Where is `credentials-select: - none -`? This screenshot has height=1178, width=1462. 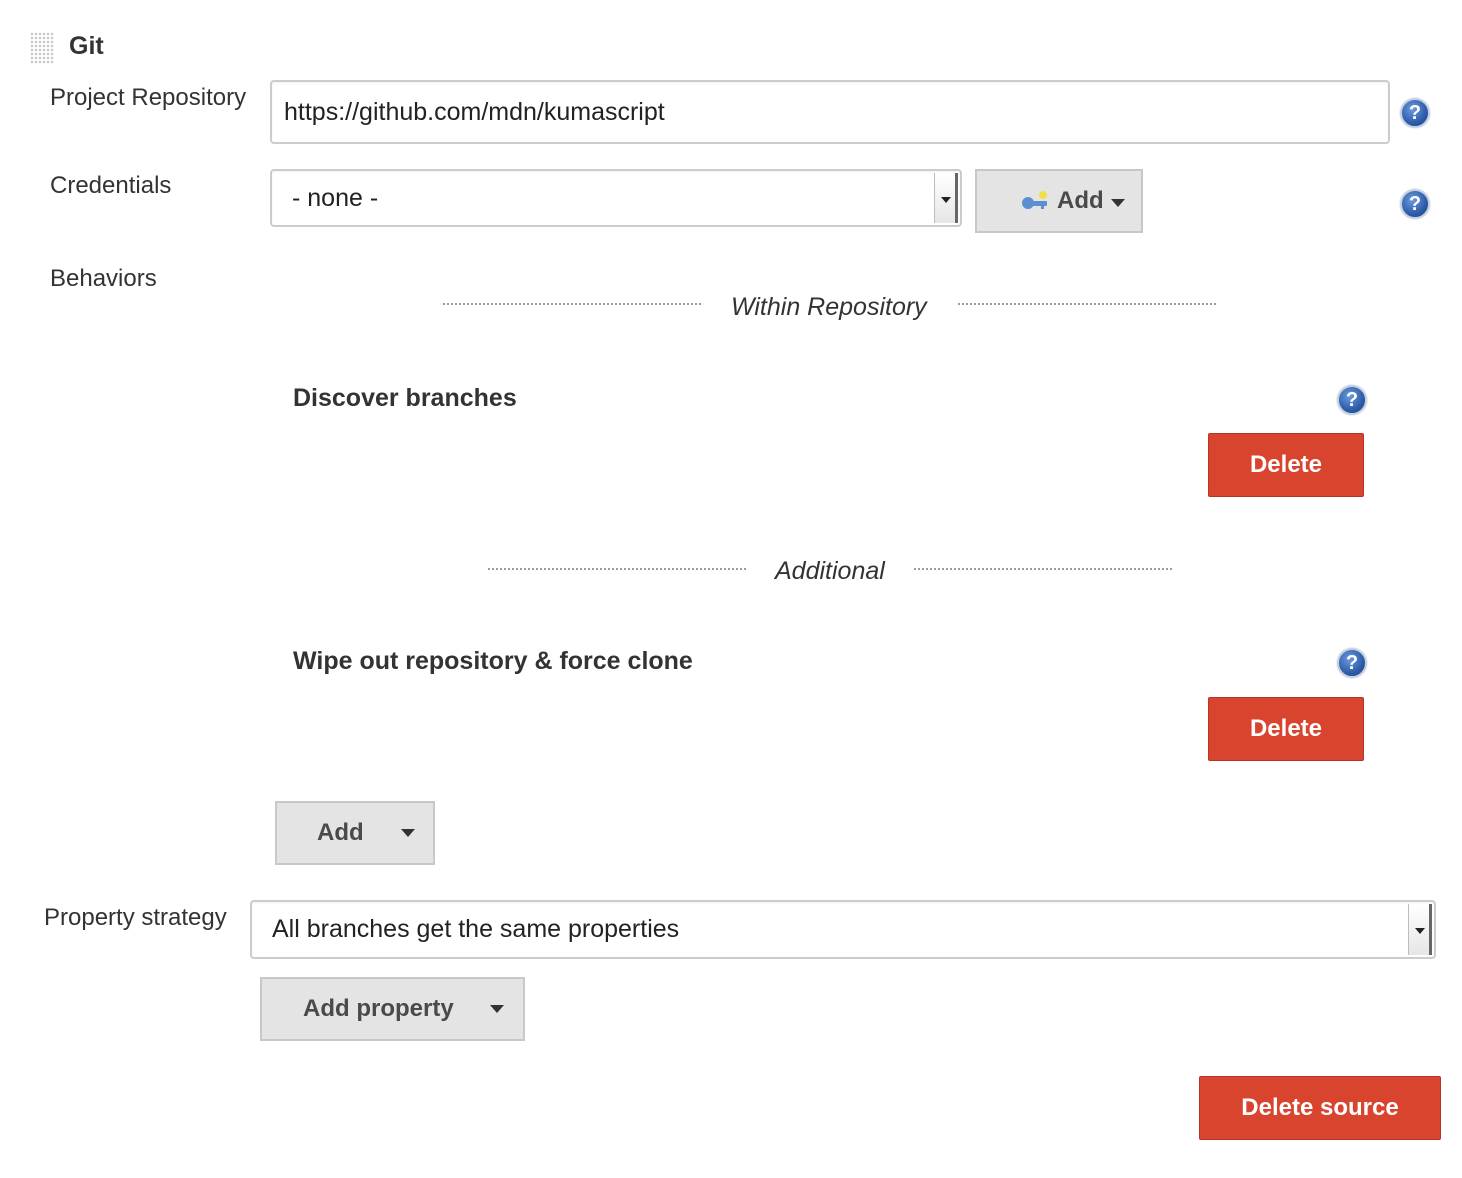
credentials-select: - none - is located at coordinates (616, 198).